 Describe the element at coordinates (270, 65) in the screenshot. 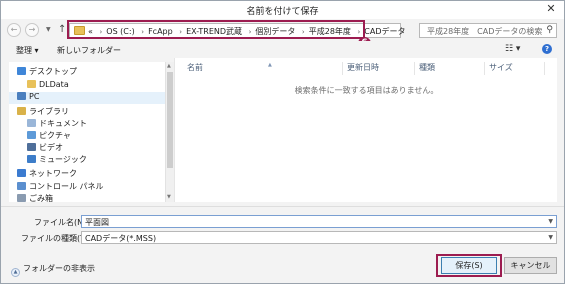

I see `sort-ascending-icon: ▲` at that location.